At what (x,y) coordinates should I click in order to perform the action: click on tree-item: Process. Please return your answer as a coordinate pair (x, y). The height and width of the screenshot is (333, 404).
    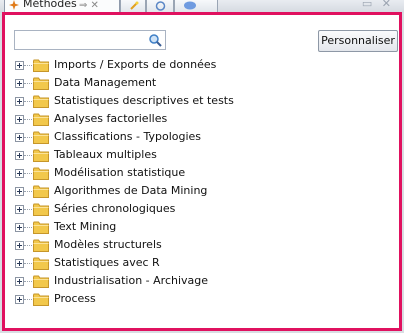
    Looking at the image, I should click on (204, 299).